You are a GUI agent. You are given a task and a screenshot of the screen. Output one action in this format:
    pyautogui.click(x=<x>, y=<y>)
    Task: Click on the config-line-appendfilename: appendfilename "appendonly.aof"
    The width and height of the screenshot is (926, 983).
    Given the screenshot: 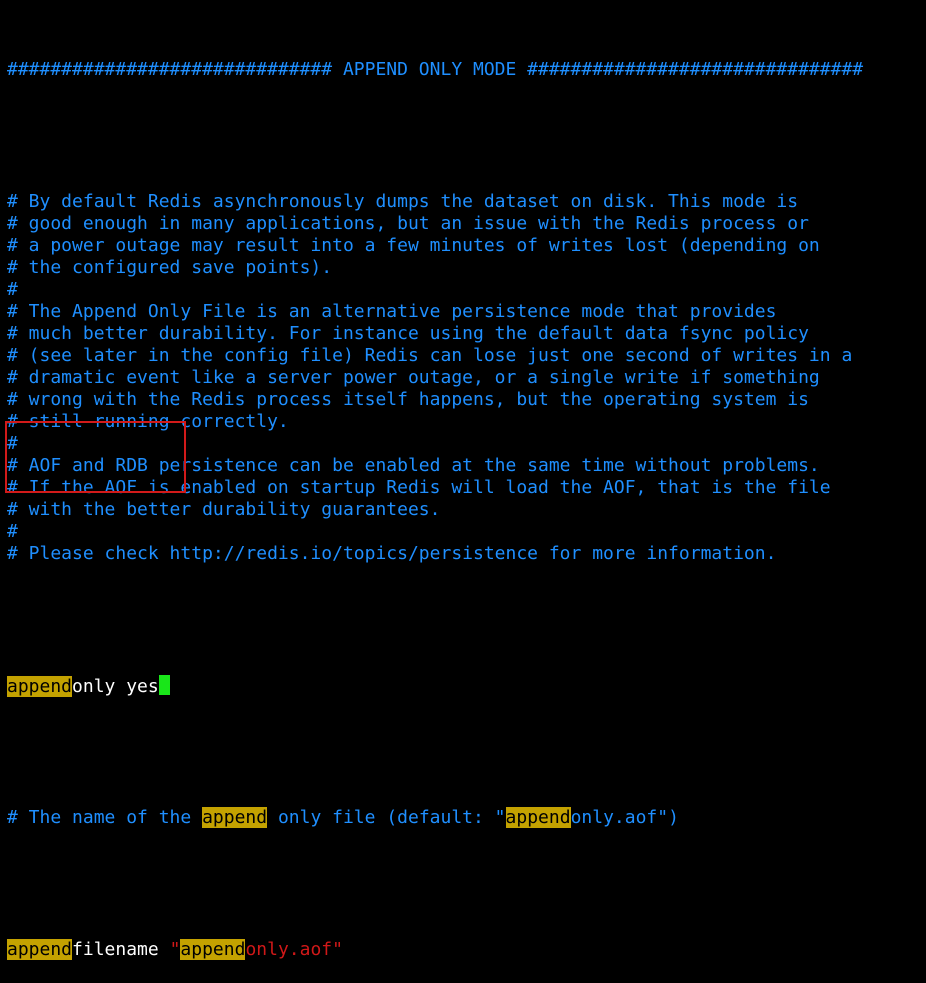 What is the action you would take?
    pyautogui.click(x=464, y=950)
    